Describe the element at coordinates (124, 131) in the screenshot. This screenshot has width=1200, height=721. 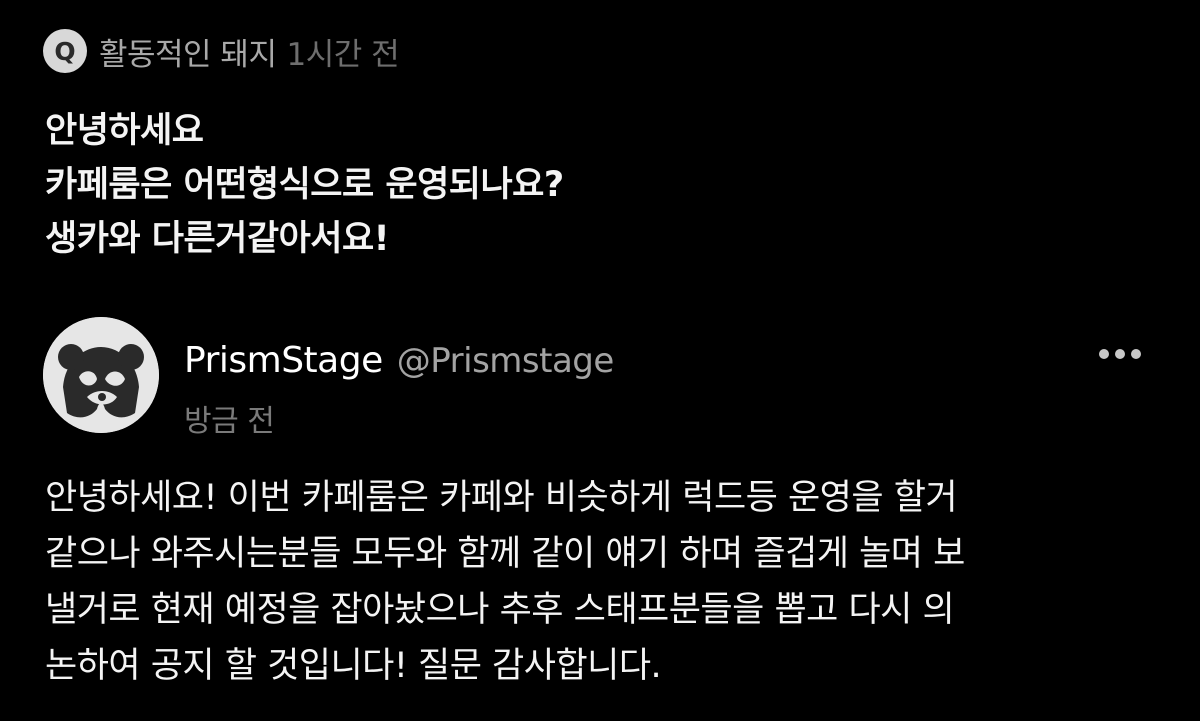
I see `question-line: 안녕하세요` at that location.